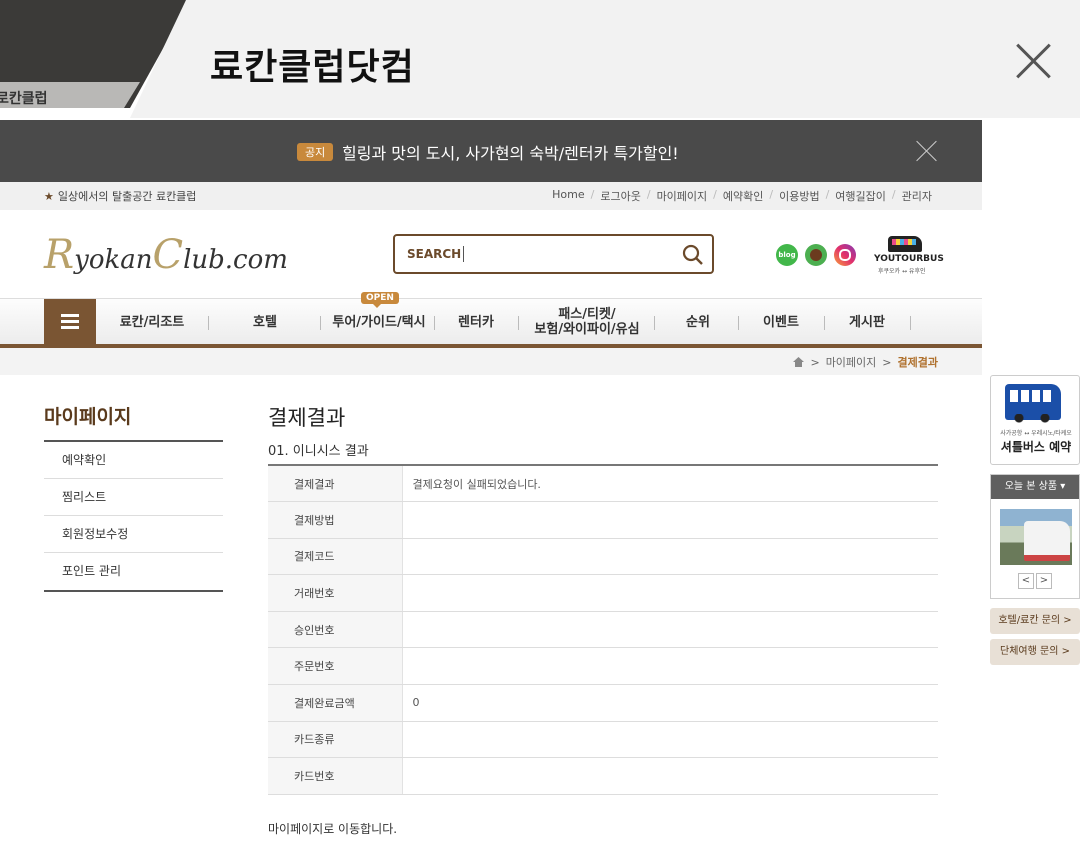 Image resolution: width=1080 pixels, height=858 pixels. I want to click on table-row: 승인번호, so click(603, 630).